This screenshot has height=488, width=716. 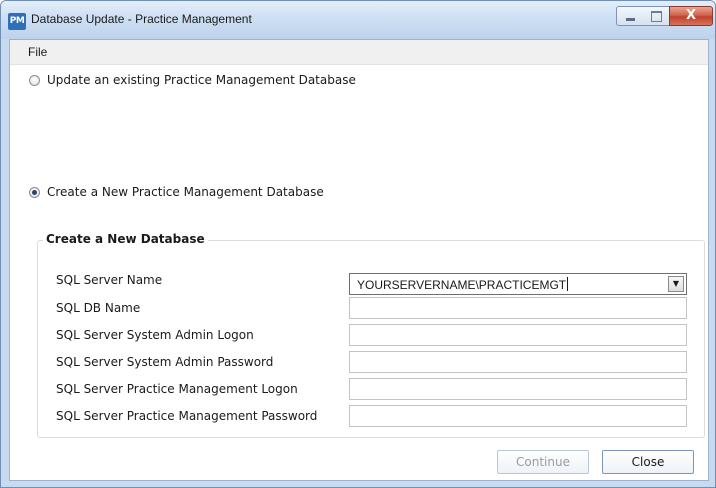 What do you see at coordinates (17, 21) in the screenshot?
I see `pm-app-icon: PM` at bounding box center [17, 21].